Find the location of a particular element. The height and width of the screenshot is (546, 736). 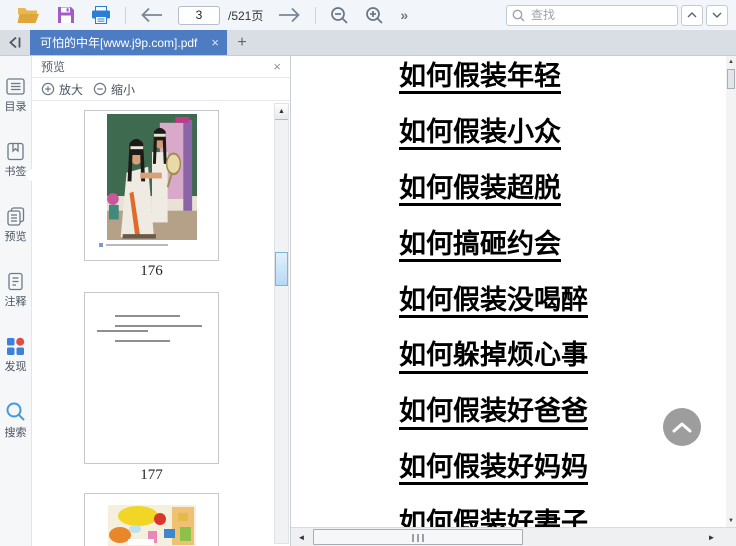

thumbnail-page-number: 176 is located at coordinates (151, 271).